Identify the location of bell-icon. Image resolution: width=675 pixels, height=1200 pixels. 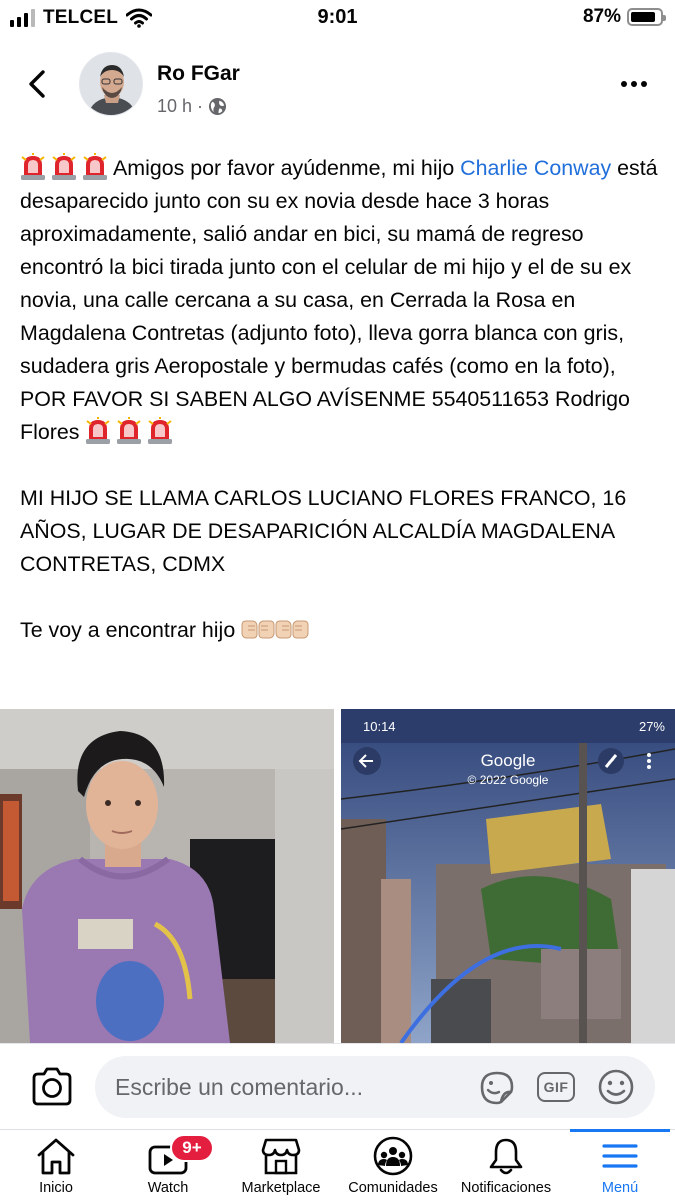
(506, 1156).